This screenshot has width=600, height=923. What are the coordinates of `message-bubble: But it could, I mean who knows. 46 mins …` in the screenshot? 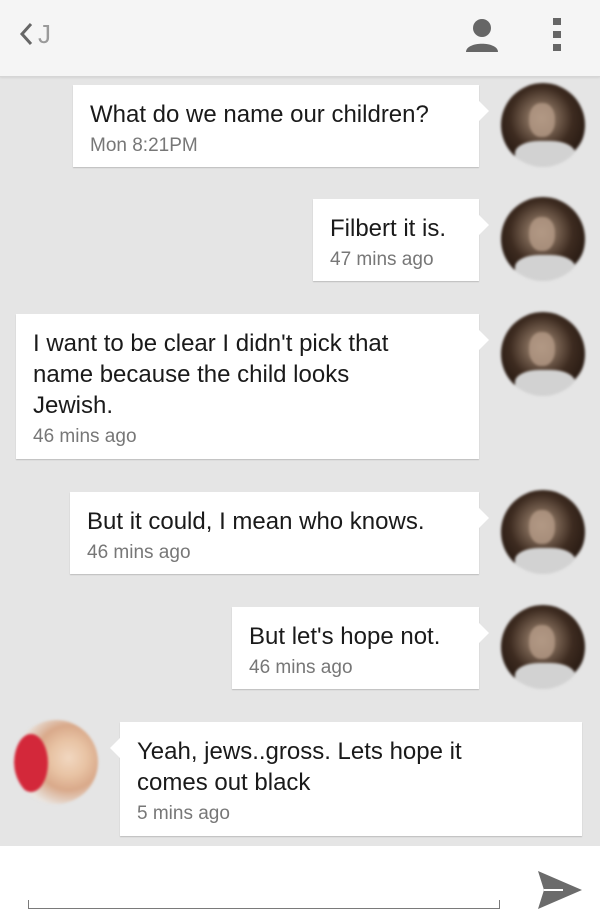 It's located at (279, 533).